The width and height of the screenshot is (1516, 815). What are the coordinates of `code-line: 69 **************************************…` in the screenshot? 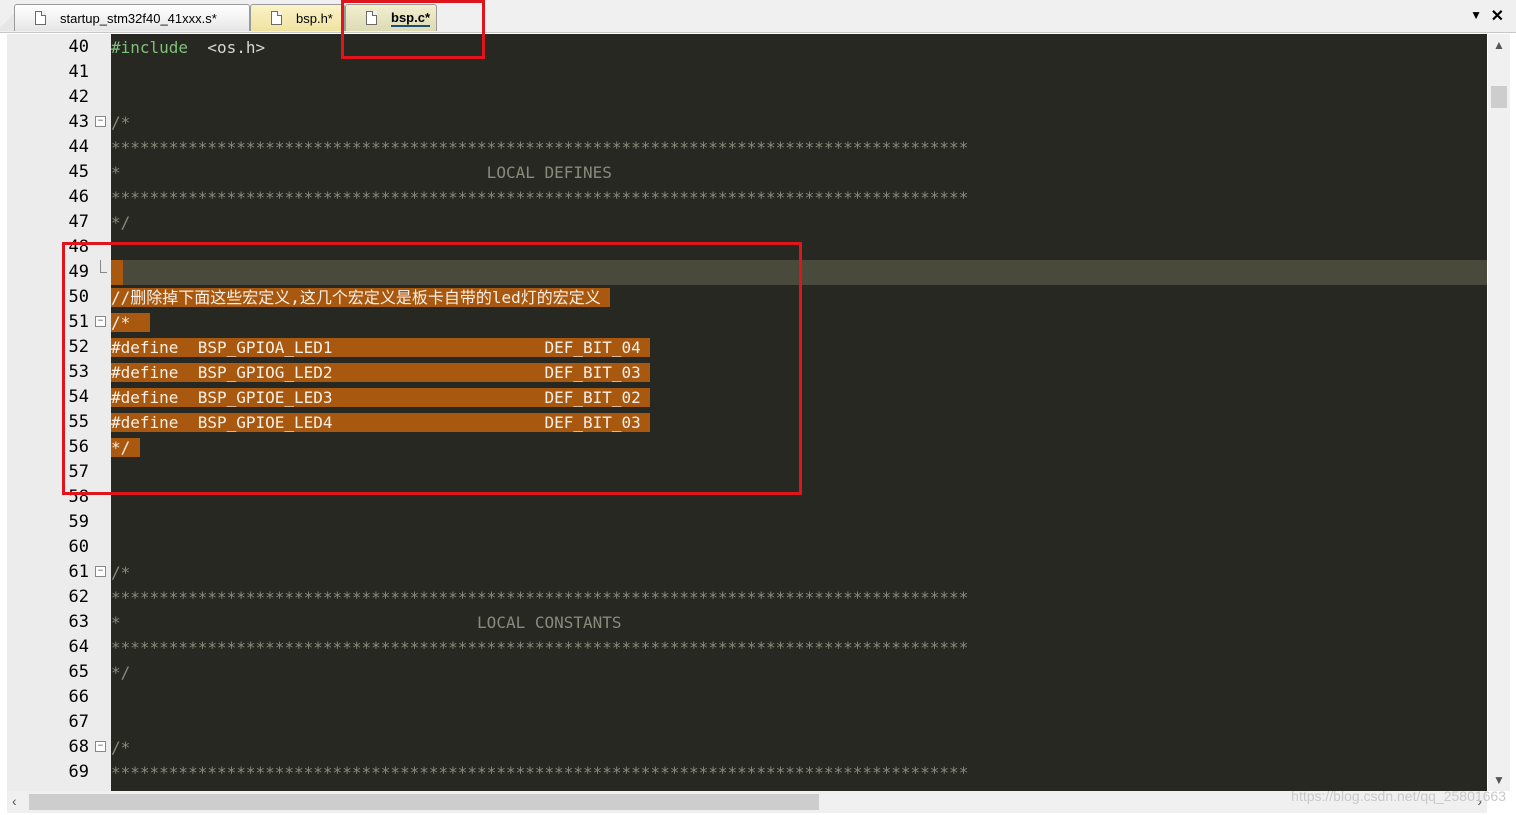 It's located at (747, 772).